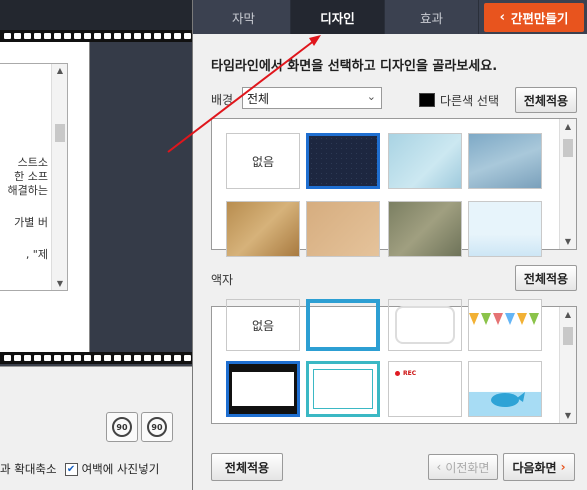 Image resolution: width=587 pixels, height=490 pixels. What do you see at coordinates (371, 96) in the screenshot?
I see `chevron-down-icon: ⌄` at bounding box center [371, 96].